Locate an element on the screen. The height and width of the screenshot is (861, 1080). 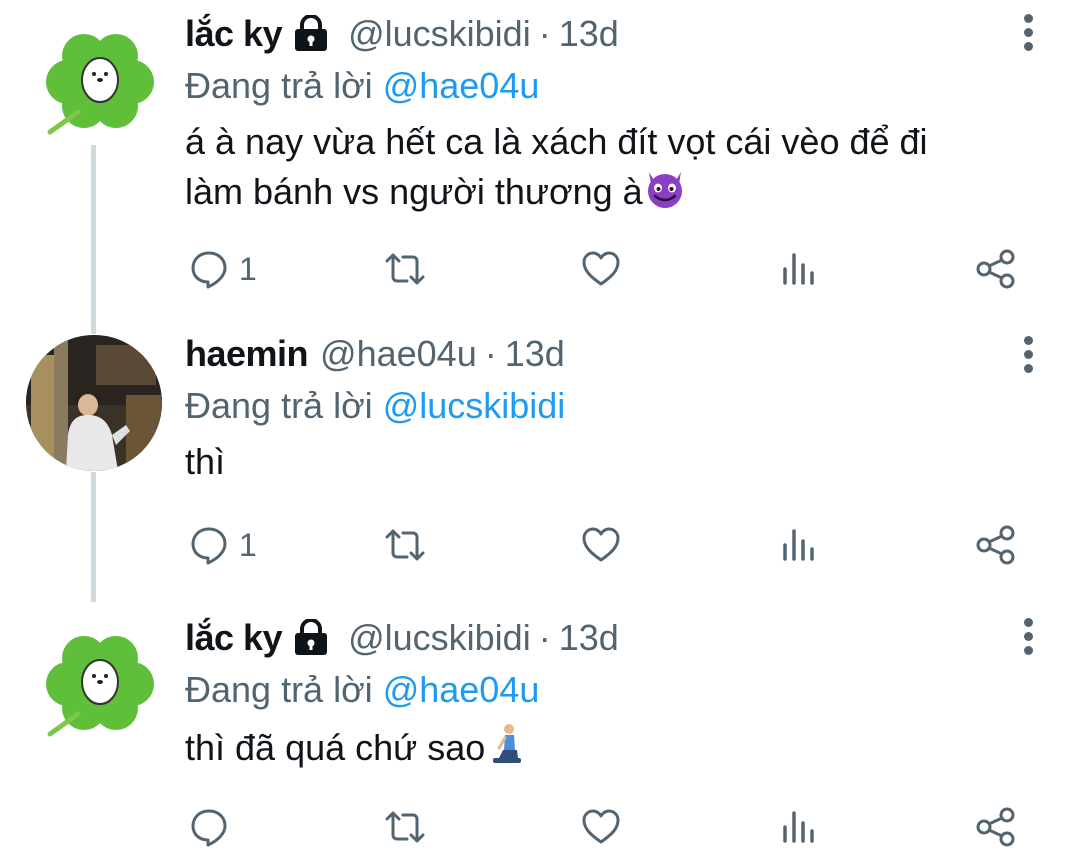
user-handle: @hae04u is located at coordinates (398, 354).